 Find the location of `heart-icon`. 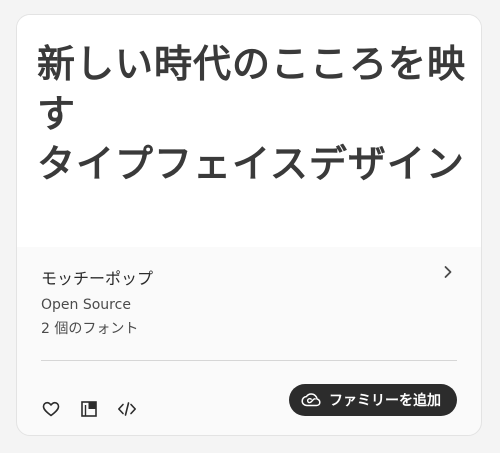

heart-icon is located at coordinates (51, 409).